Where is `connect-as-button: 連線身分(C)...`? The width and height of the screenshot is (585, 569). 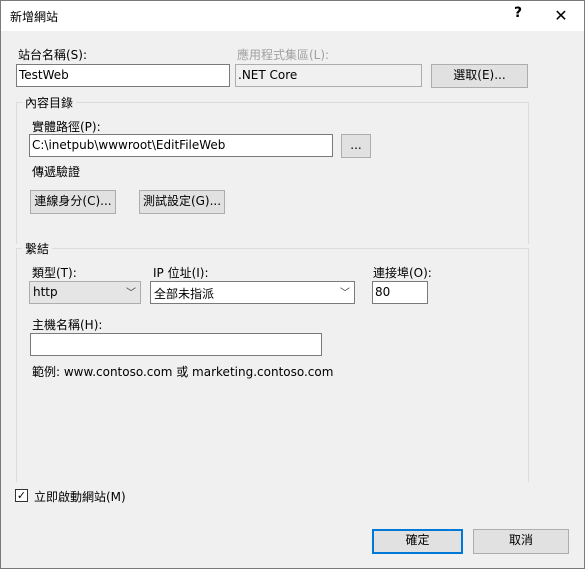
connect-as-button: 連線身分(C)... is located at coordinates (73, 202).